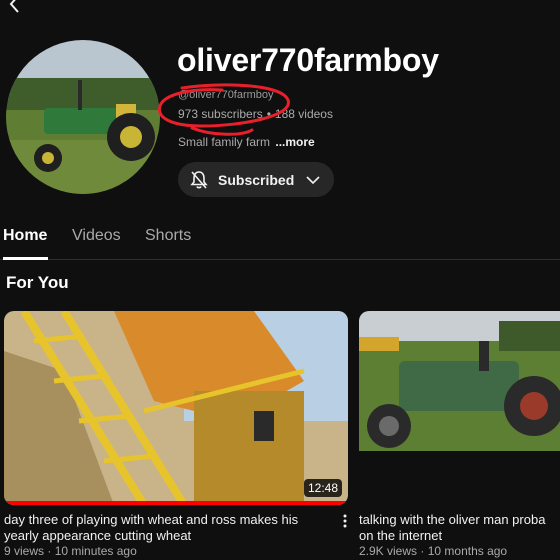 Image resolution: width=560 pixels, height=560 pixels. Describe the element at coordinates (37, 282) in the screenshot. I see `section-title: For You` at that location.